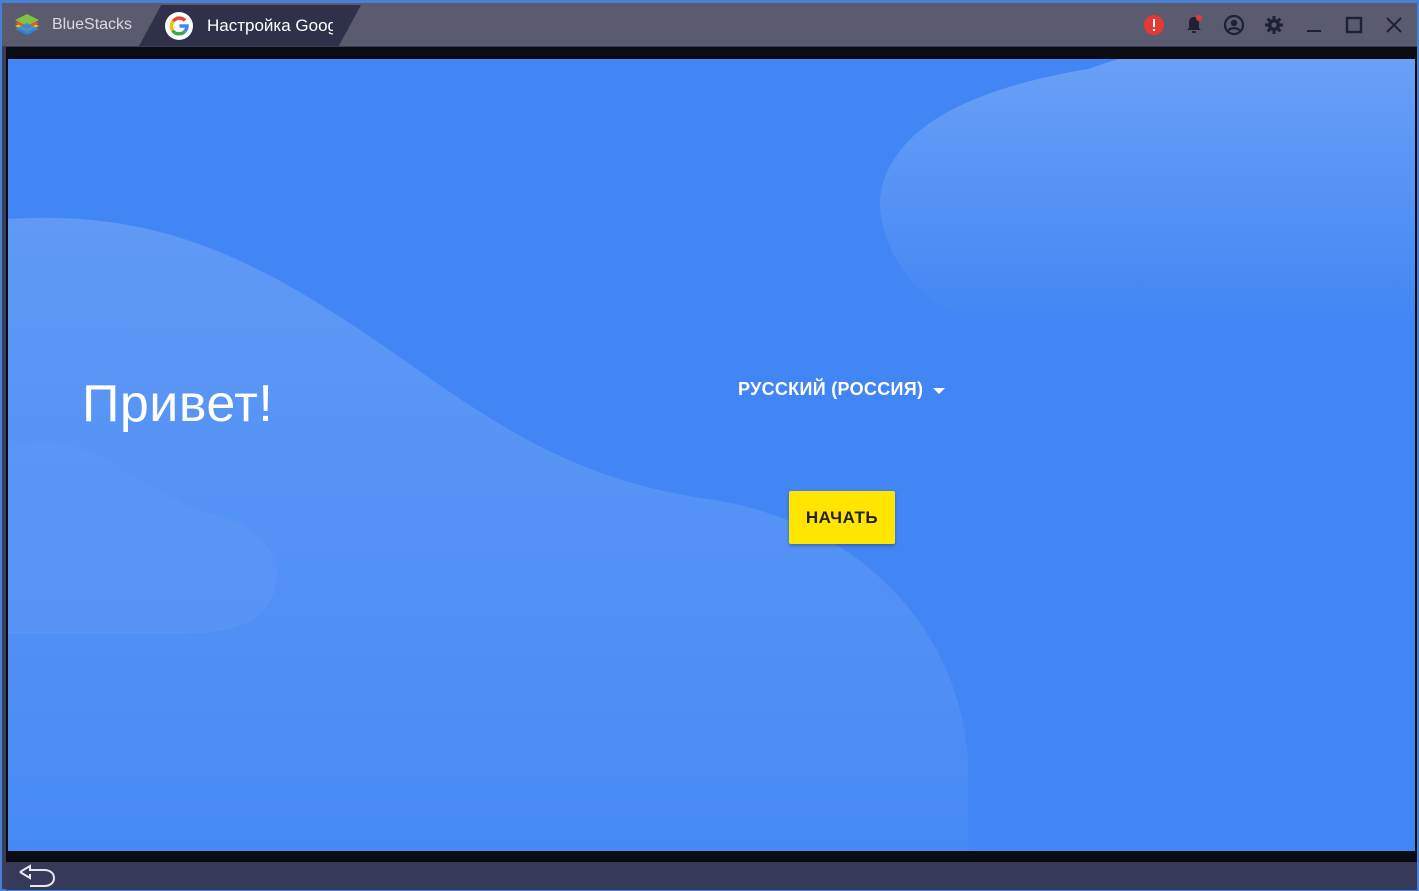 Image resolution: width=1419 pixels, height=891 pixels. What do you see at coordinates (1394, 25) in the screenshot?
I see `close-icon` at bounding box center [1394, 25].